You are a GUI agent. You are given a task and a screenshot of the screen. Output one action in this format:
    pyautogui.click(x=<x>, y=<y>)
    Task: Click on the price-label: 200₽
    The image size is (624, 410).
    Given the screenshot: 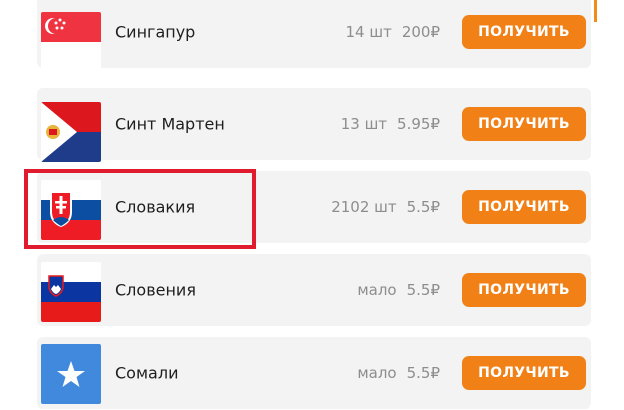 What is the action you would take?
    pyautogui.click(x=420, y=32)
    